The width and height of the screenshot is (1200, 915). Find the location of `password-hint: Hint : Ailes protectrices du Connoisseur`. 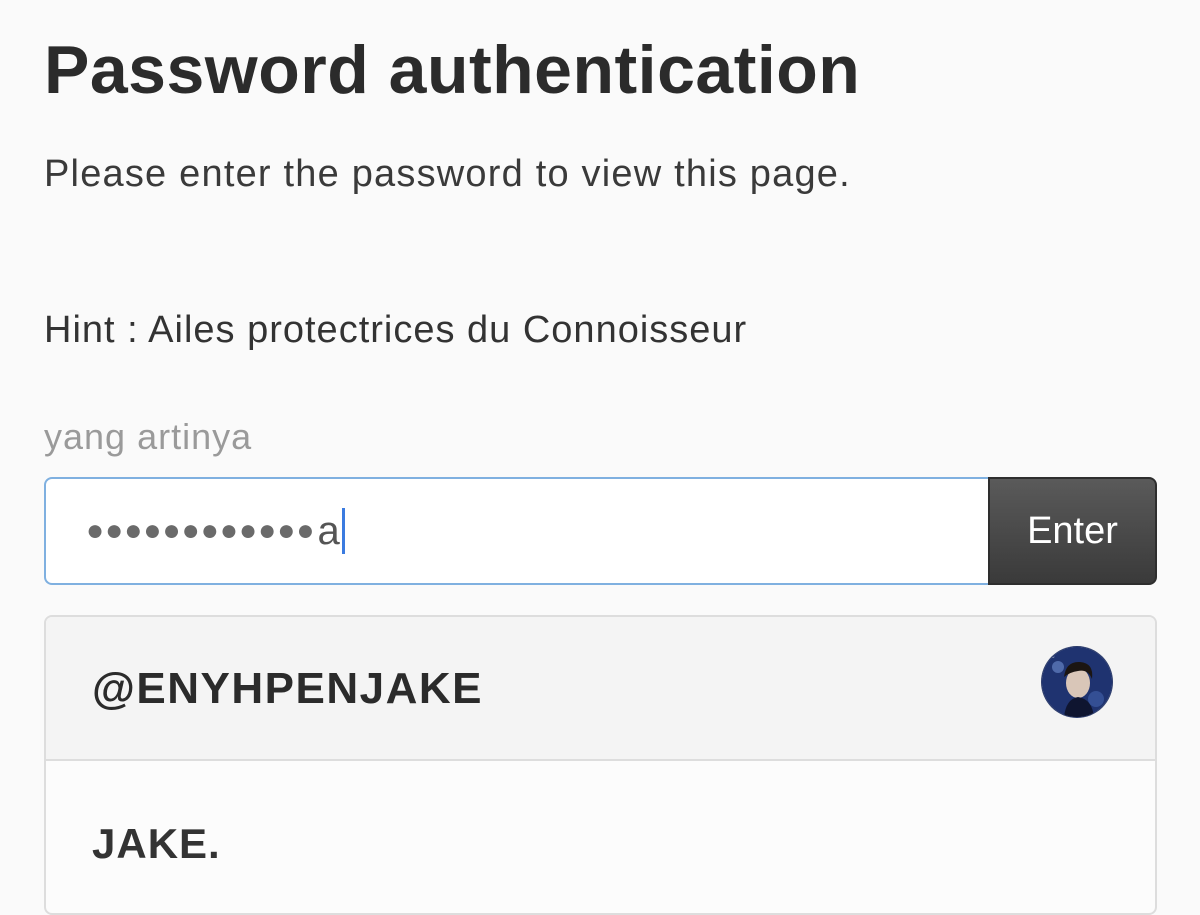

password-hint: Hint : Ailes protectrices du Connoisseur is located at coordinates (396, 330).